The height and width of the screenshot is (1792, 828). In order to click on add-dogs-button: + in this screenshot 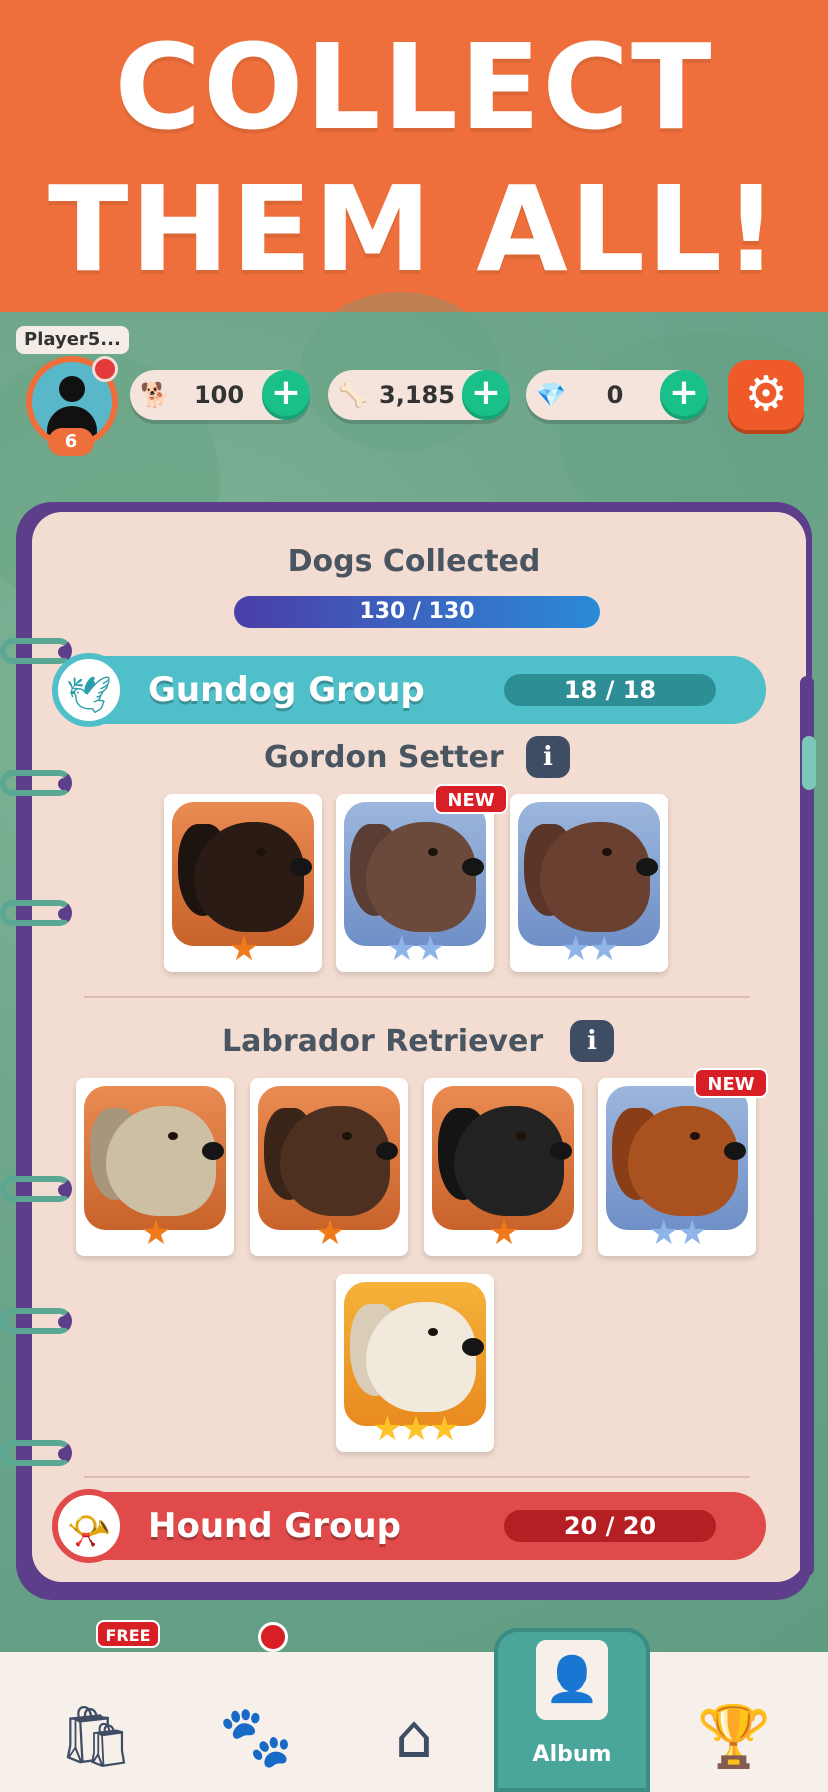, I will do `click(286, 395)`.